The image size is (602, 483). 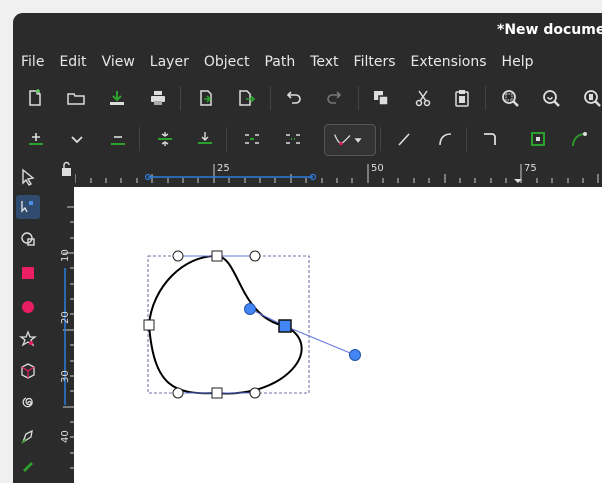 I want to click on menu-text: Text, so click(x=323, y=62).